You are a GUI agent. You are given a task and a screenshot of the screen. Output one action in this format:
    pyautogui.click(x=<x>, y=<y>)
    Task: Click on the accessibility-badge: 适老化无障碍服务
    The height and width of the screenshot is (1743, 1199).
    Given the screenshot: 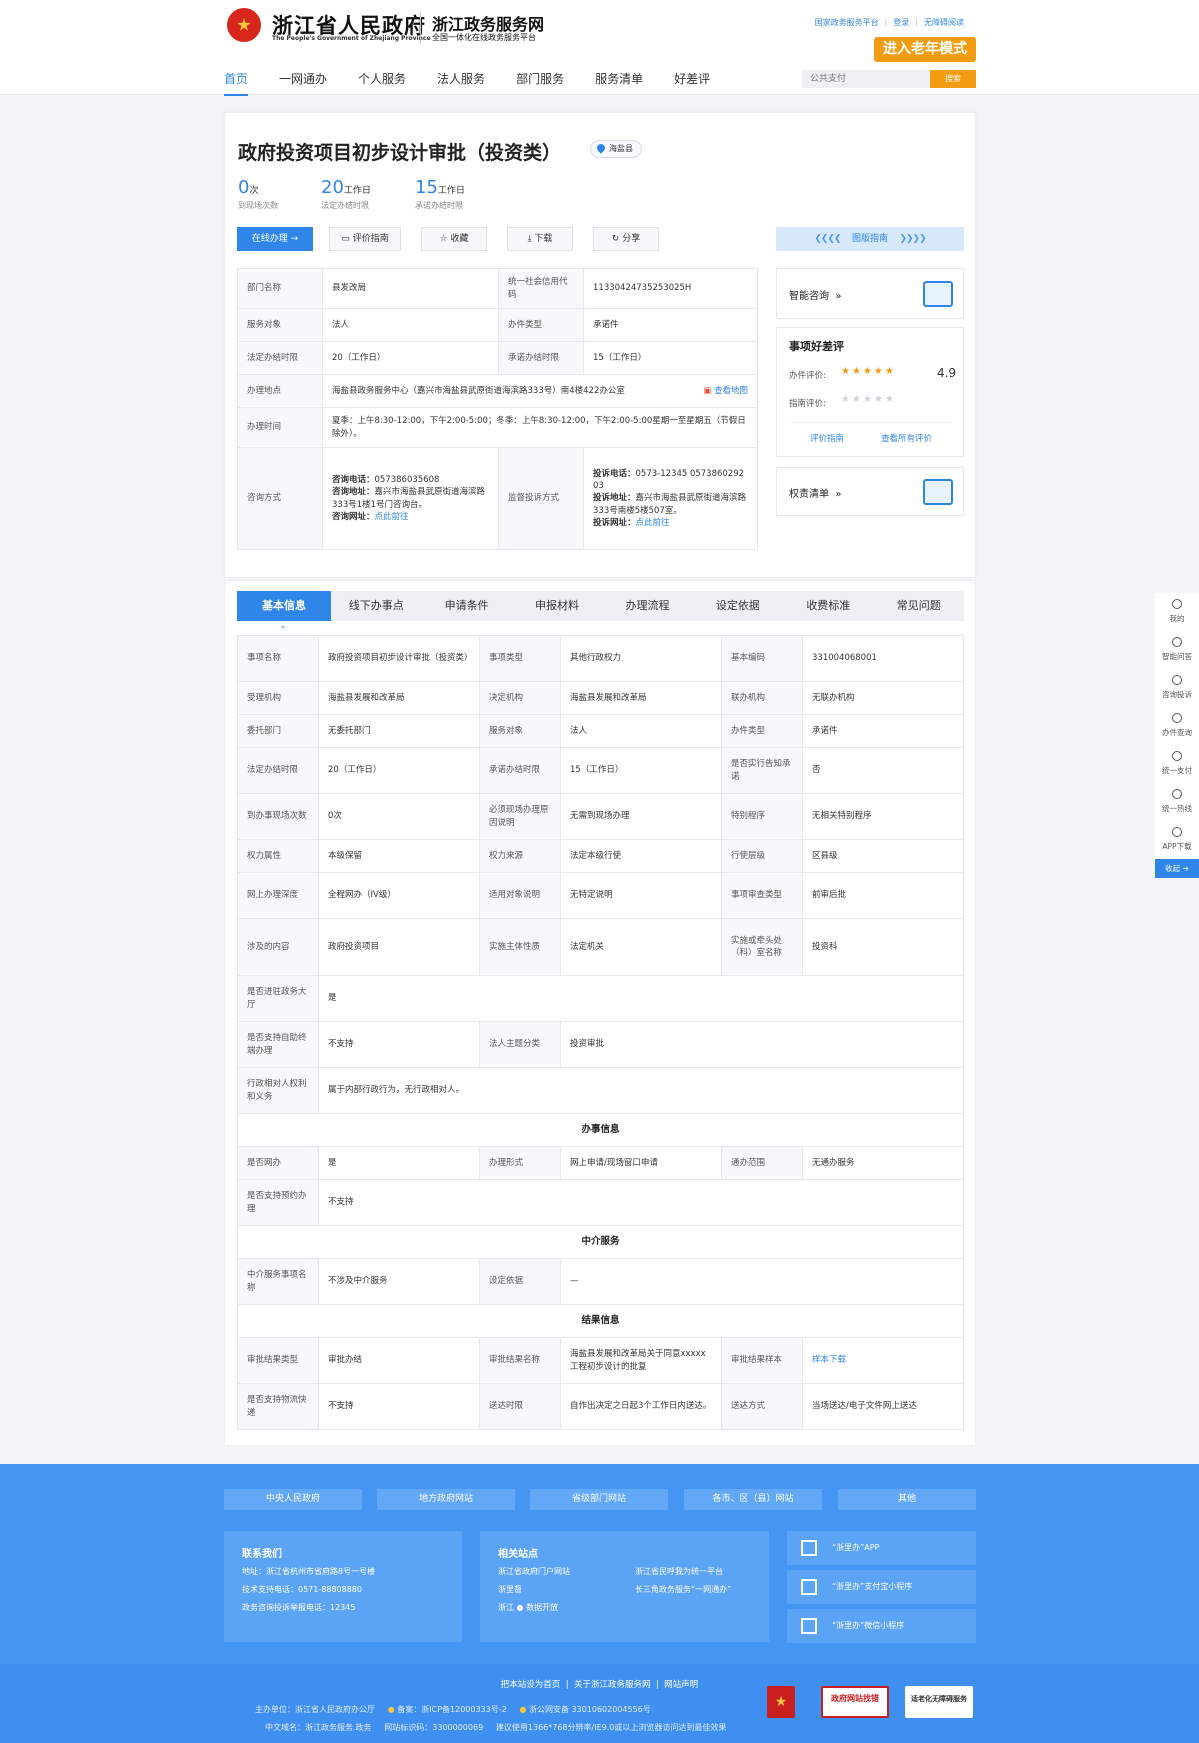 What is the action you would take?
    pyautogui.click(x=939, y=1702)
    